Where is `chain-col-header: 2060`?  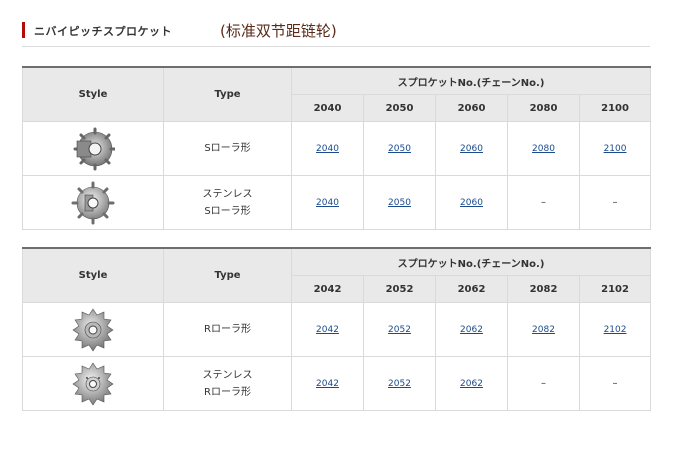
chain-col-header: 2060 is located at coordinates (471, 108).